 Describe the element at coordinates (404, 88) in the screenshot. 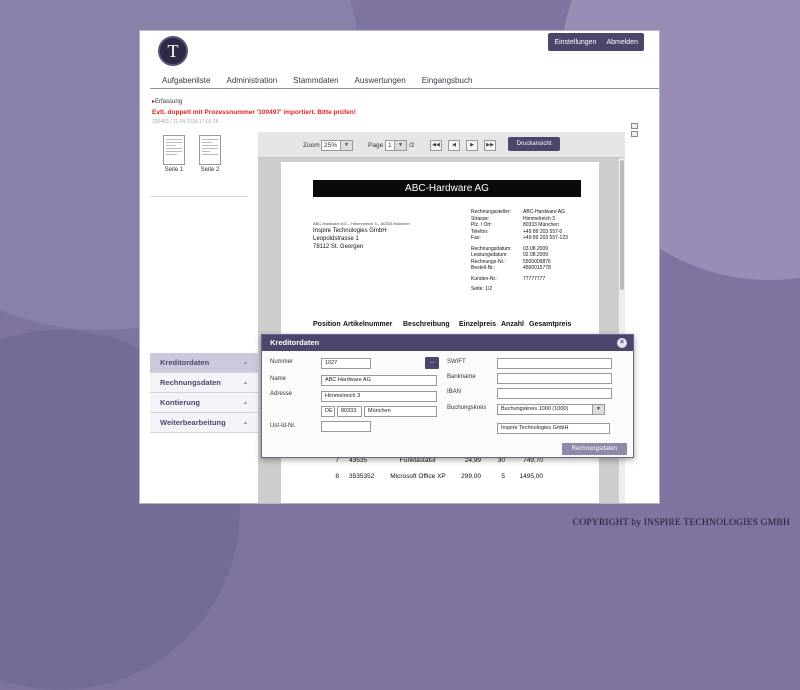

I see `nav-divider` at that location.